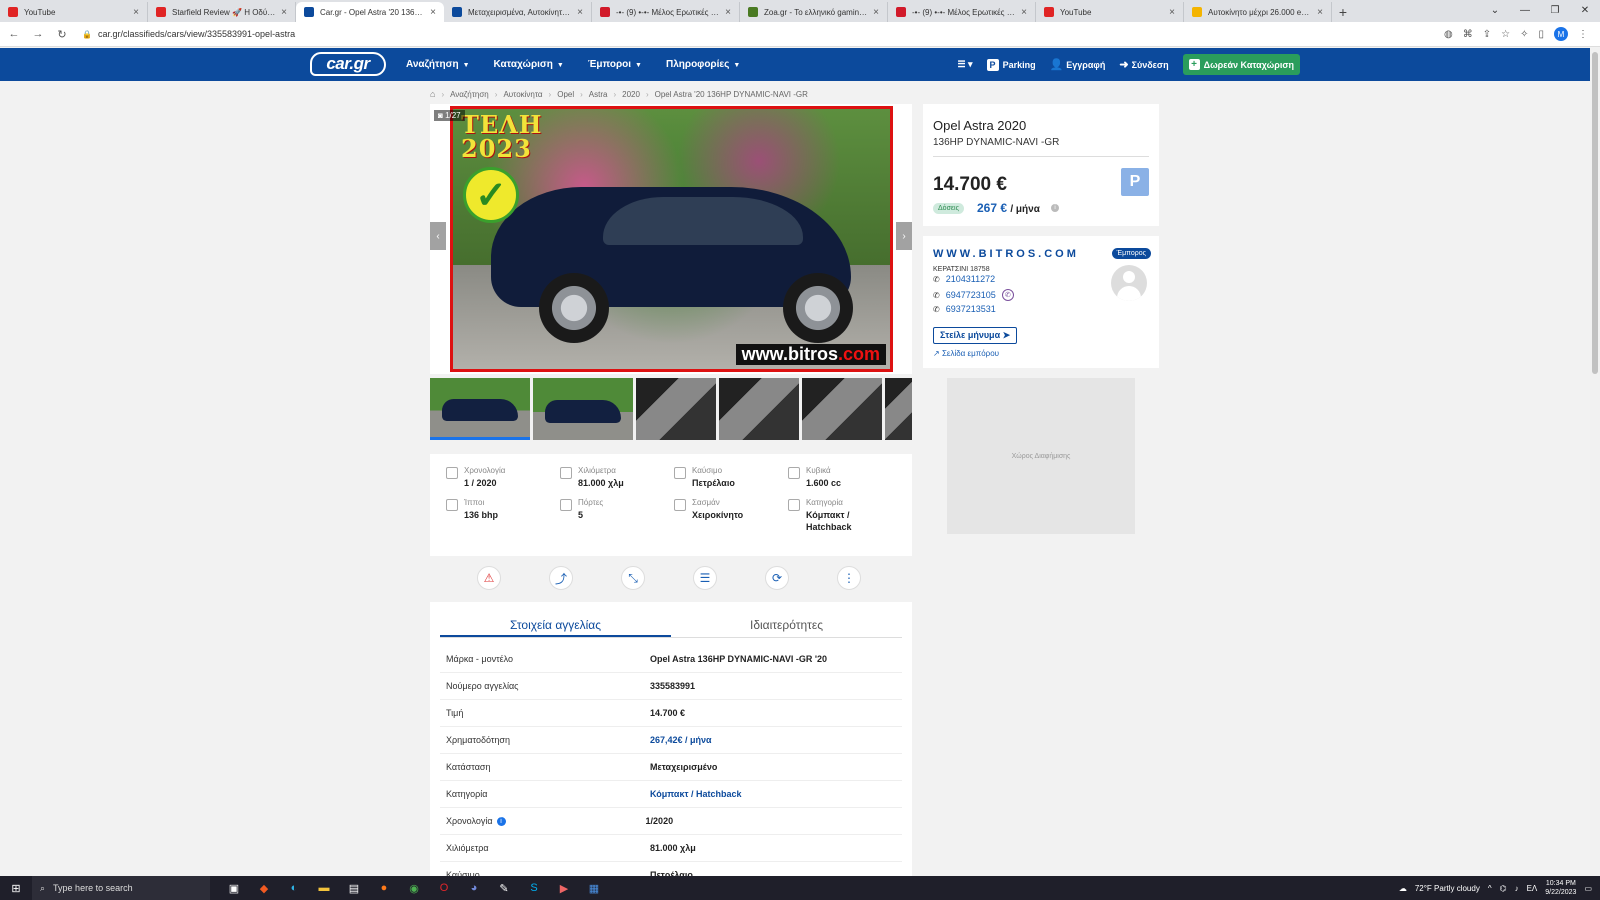  I want to click on dealer-page-link: ↗ Σελίδα εμπόρου, so click(966, 353).